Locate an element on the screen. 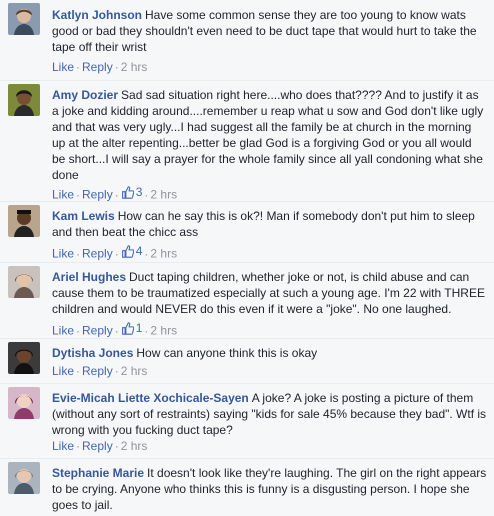 This screenshot has width=494, height=516. comment-text: How can anyone think this is okay is located at coordinates (227, 353).